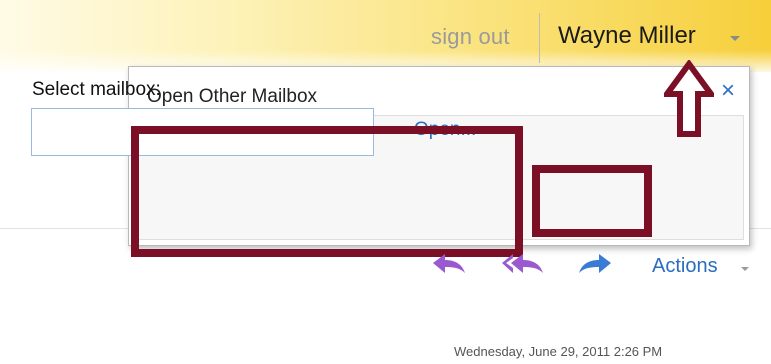  What do you see at coordinates (685, 266) in the screenshot?
I see `actions-menu-button: Actions` at bounding box center [685, 266].